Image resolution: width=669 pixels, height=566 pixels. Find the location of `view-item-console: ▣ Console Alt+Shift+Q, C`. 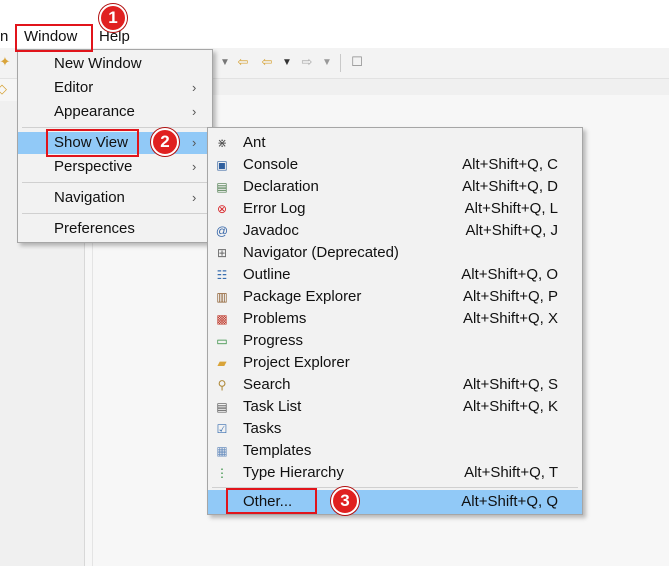

view-item-console: ▣ Console Alt+Shift+Q, C is located at coordinates (395, 165).